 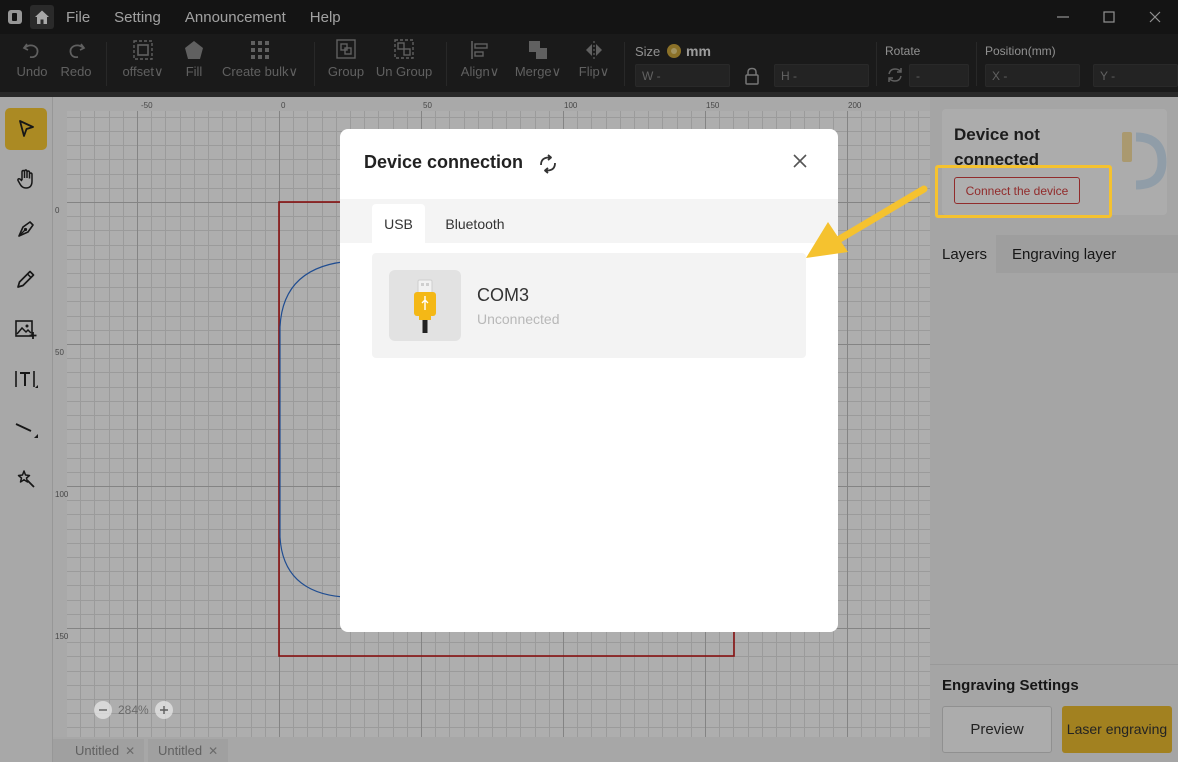 I want to click on usb-device-thumbnail, so click(x=425, y=305).